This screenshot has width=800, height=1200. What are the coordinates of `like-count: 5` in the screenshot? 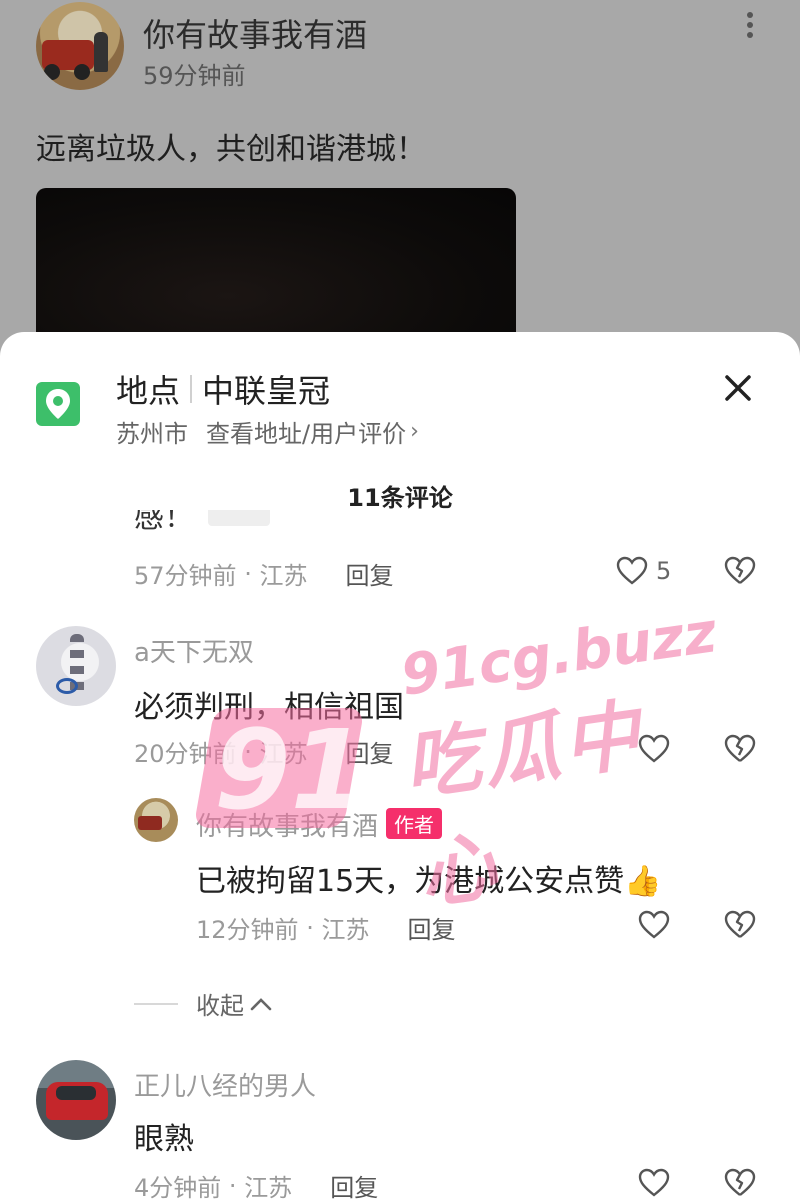 It's located at (664, 571).